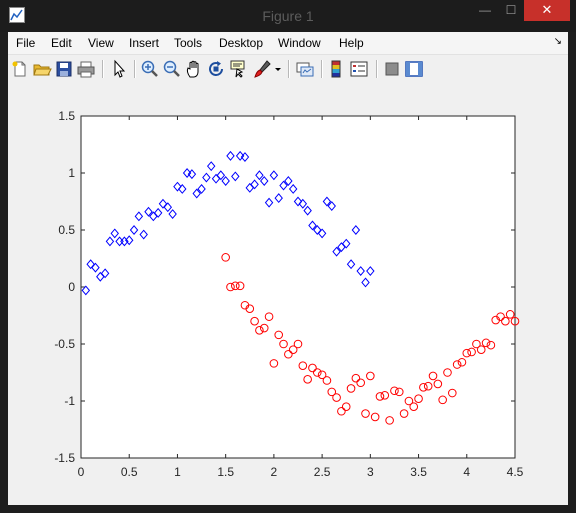 This screenshot has width=576, height=513. What do you see at coordinates (81, 472) in the screenshot?
I see `x-tick-label: 0` at bounding box center [81, 472].